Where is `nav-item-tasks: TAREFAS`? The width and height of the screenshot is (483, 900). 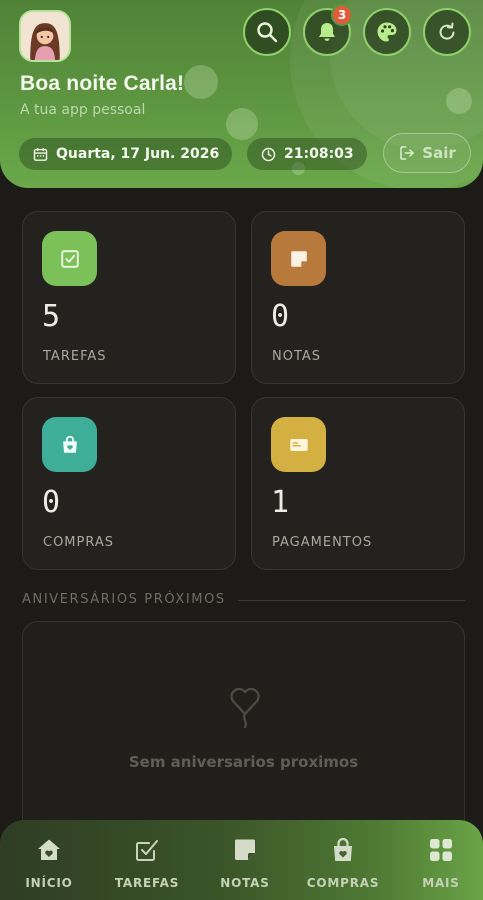 nav-item-tasks: TAREFAS is located at coordinates (147, 860).